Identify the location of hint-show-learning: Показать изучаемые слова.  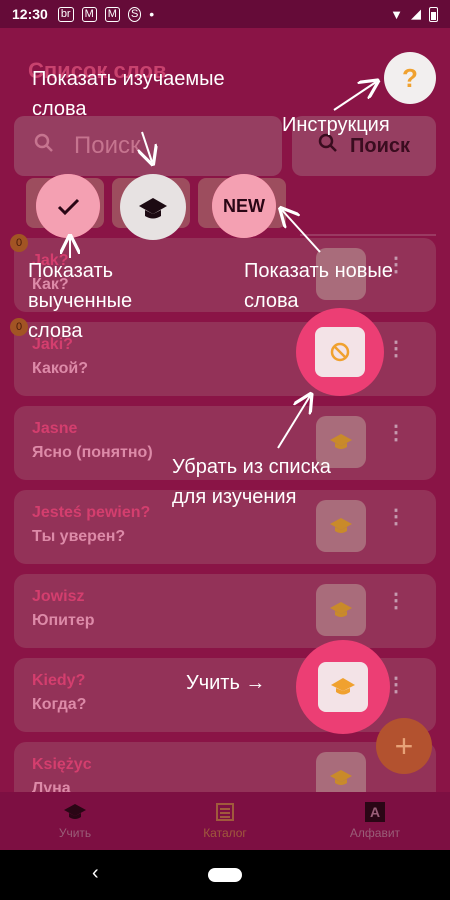
(128, 94).